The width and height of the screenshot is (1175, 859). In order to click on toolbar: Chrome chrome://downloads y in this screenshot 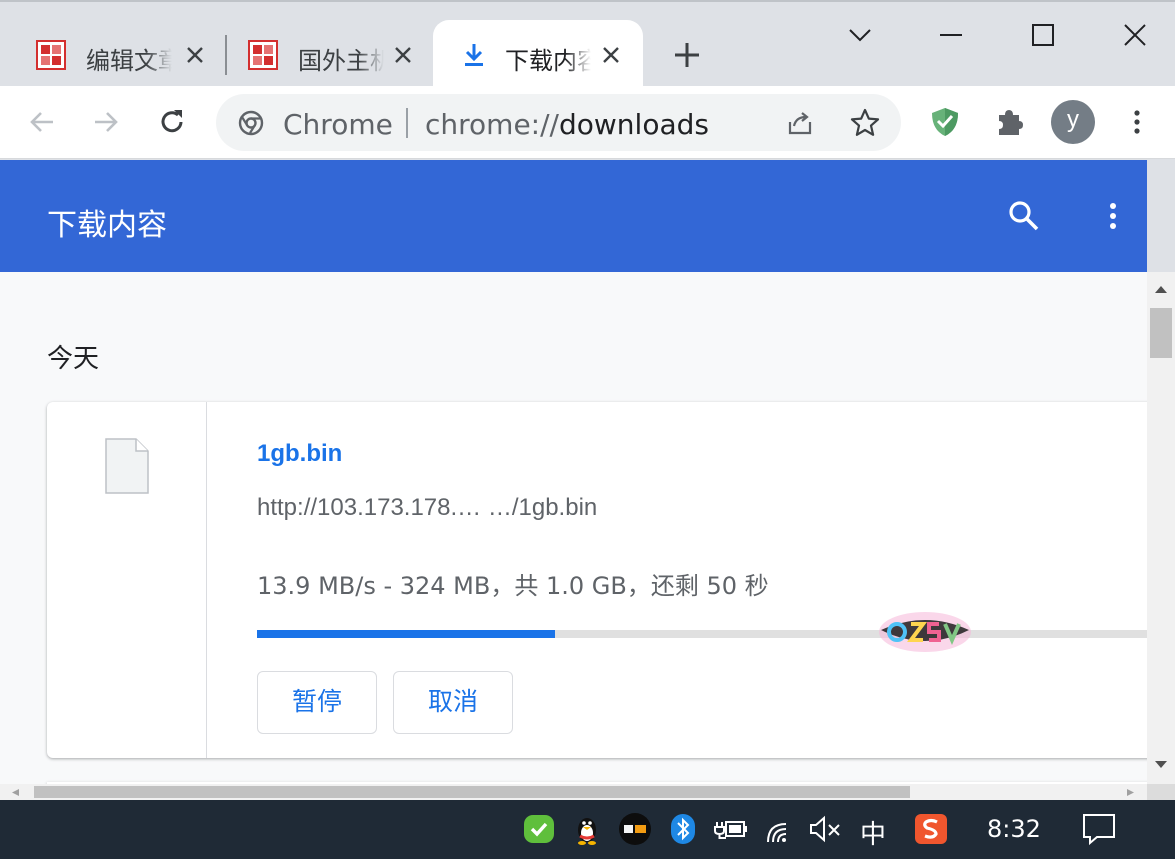, I will do `click(587, 122)`.